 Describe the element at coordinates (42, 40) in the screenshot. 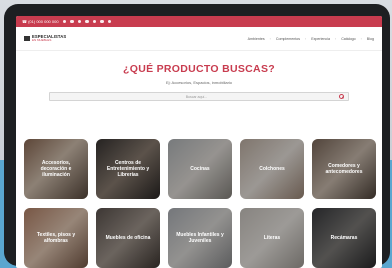

I see `logo-subtext: EN MUEBLES` at that location.